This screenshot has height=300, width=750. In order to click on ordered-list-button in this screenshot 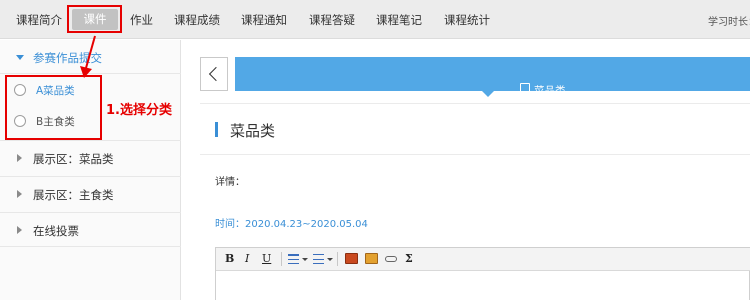, I will do `click(293, 259)`.